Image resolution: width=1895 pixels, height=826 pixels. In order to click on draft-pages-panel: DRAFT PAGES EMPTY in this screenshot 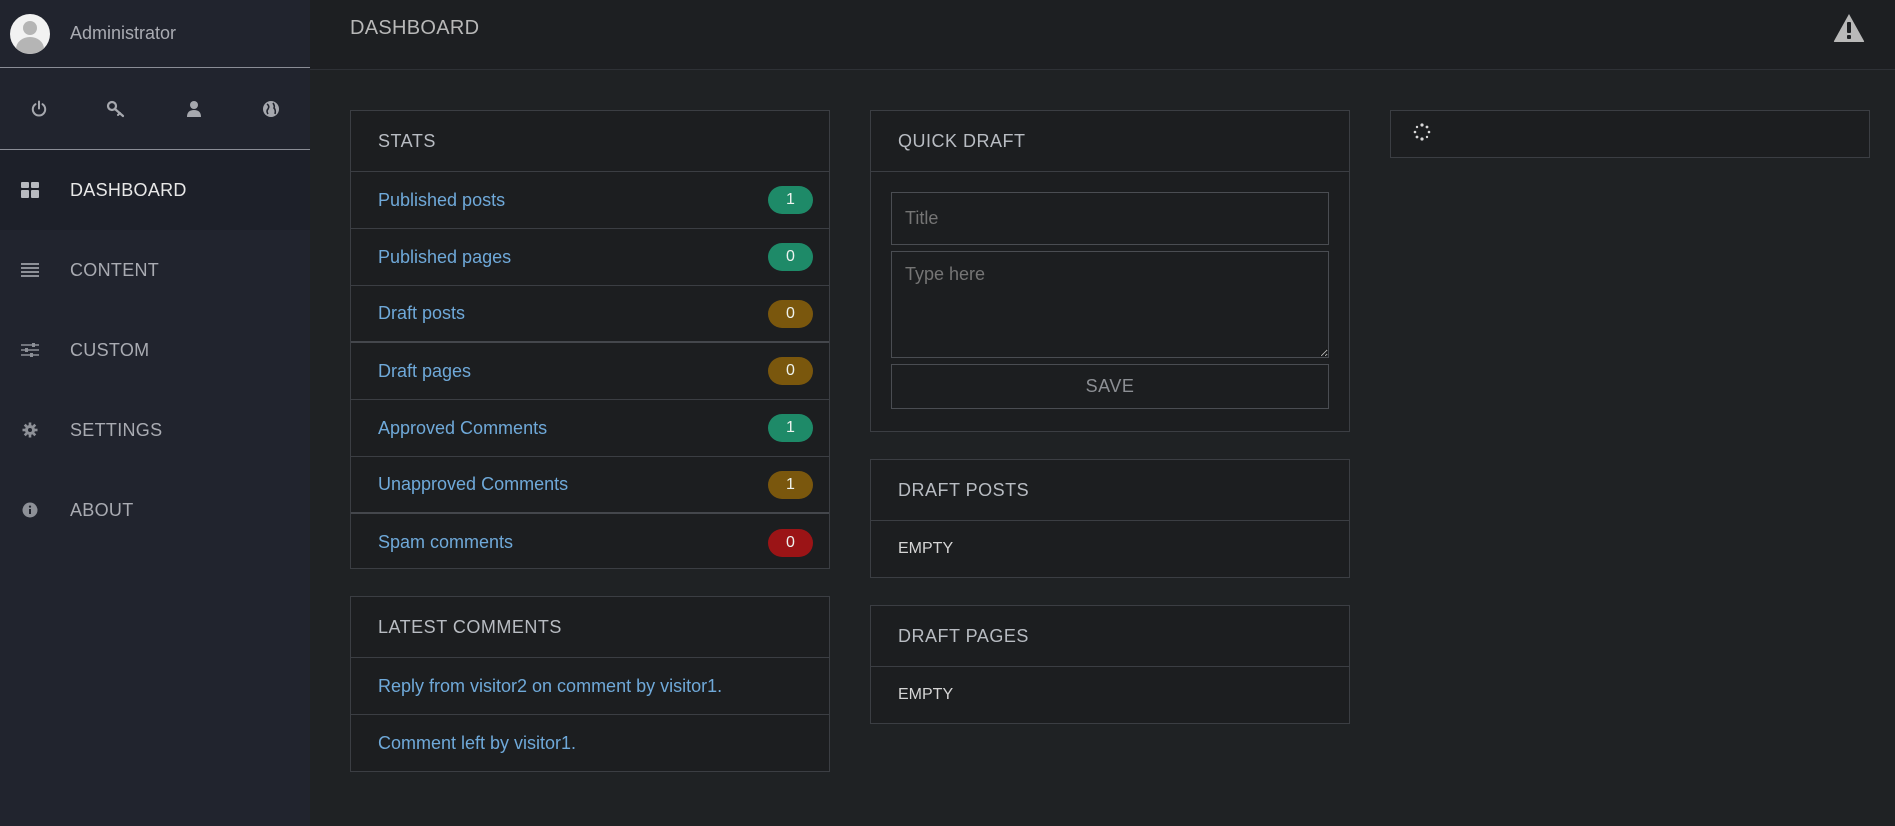, I will do `click(1110, 664)`.